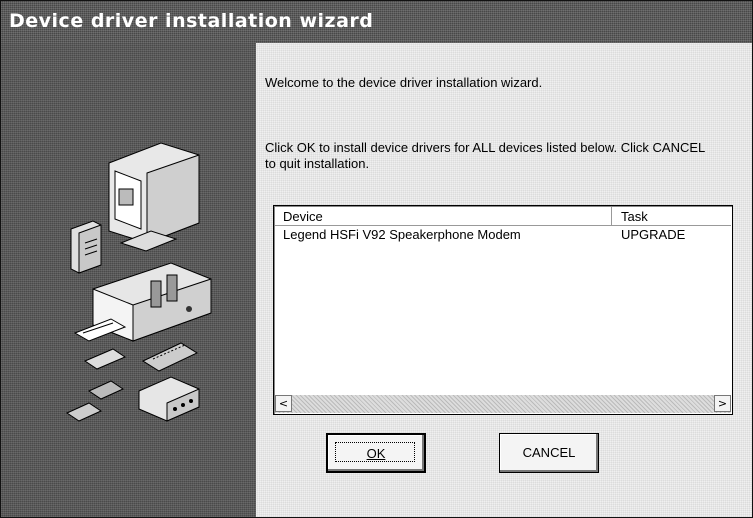  Describe the element at coordinates (722, 403) in the screenshot. I see `scroll-right-icon: >` at that location.